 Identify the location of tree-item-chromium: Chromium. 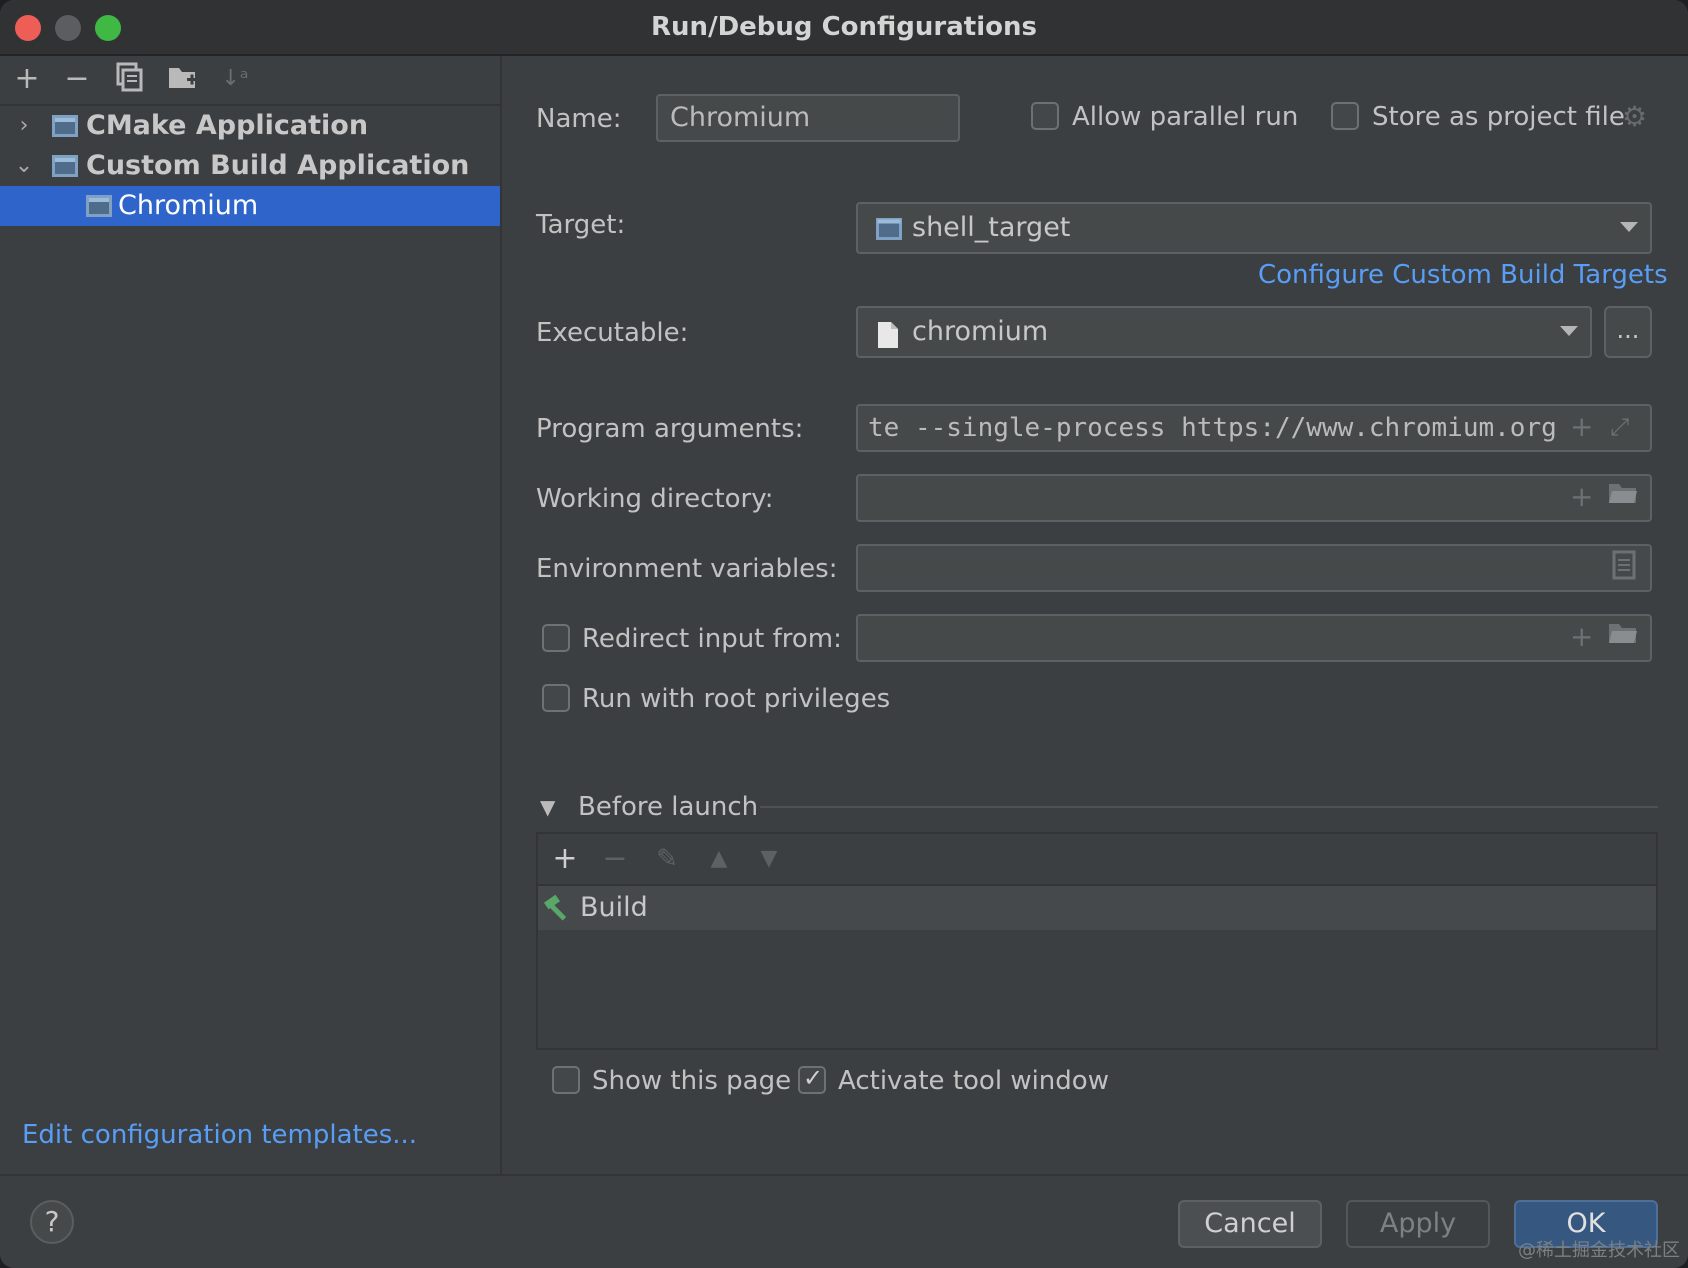
(250, 206).